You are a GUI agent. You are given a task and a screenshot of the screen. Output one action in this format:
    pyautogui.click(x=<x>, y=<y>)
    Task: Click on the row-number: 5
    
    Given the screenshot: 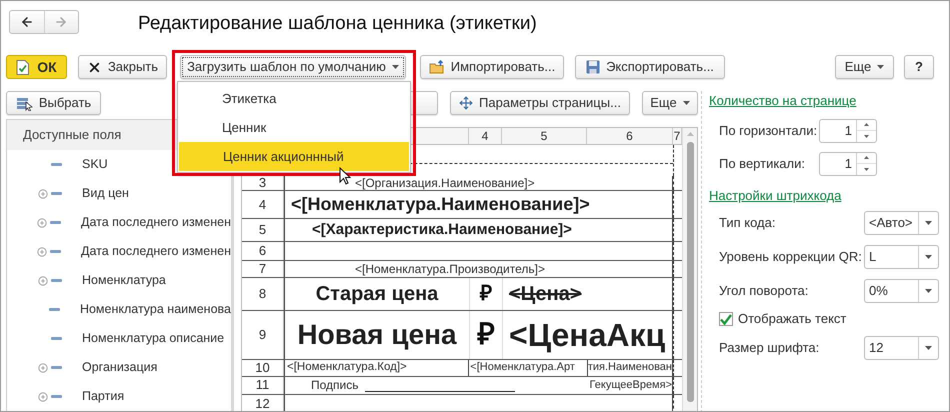 What is the action you would take?
    pyautogui.click(x=262, y=230)
    